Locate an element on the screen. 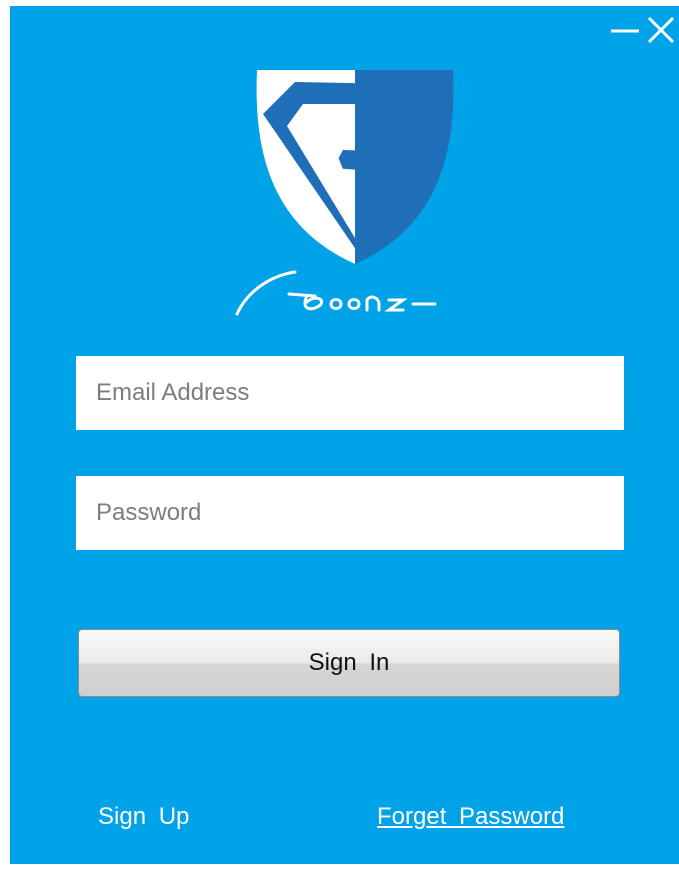 Image resolution: width=679 pixels, height=871 pixels. minimize-button is located at coordinates (625, 30).